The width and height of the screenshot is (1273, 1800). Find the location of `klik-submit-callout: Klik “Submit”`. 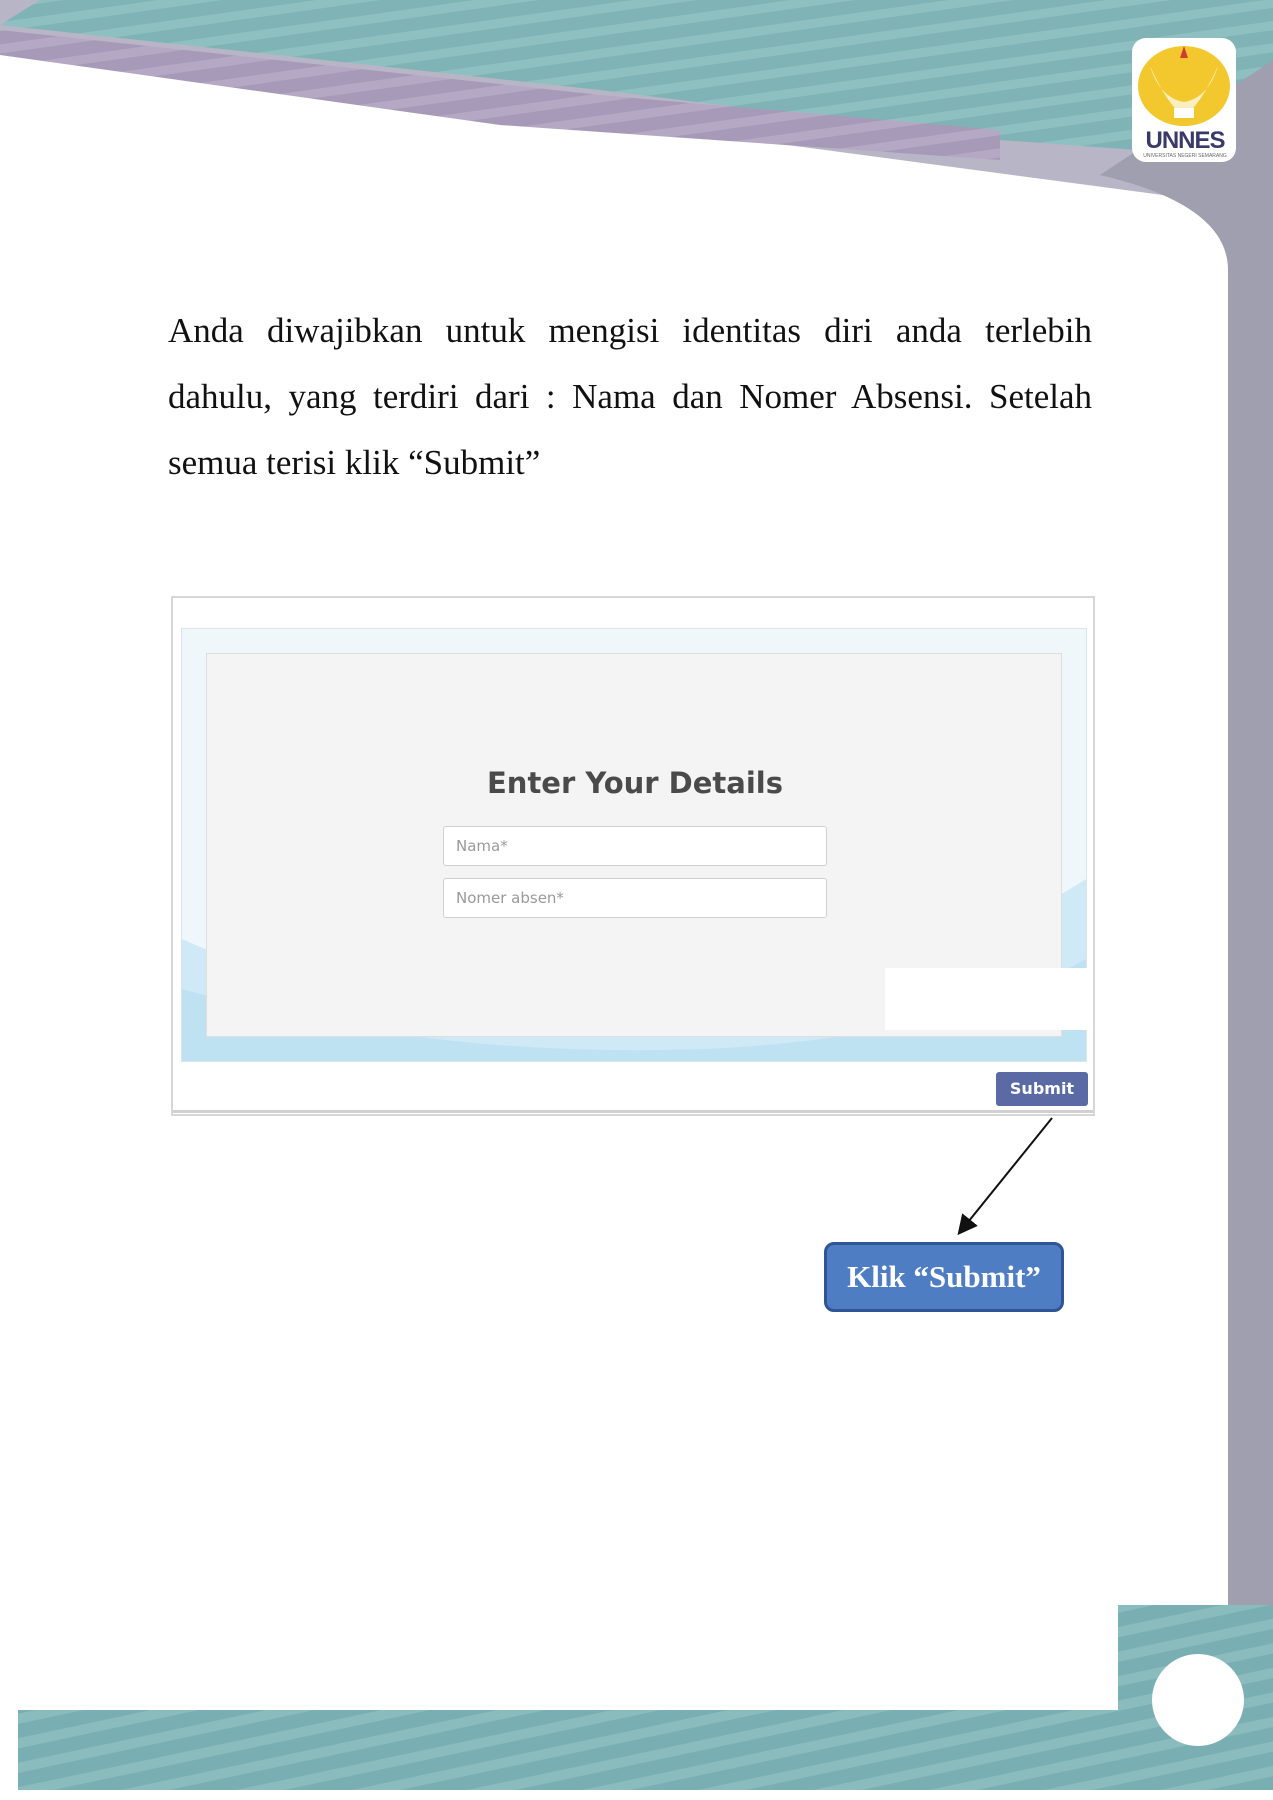

klik-submit-callout: Klik “Submit” is located at coordinates (944, 1277).